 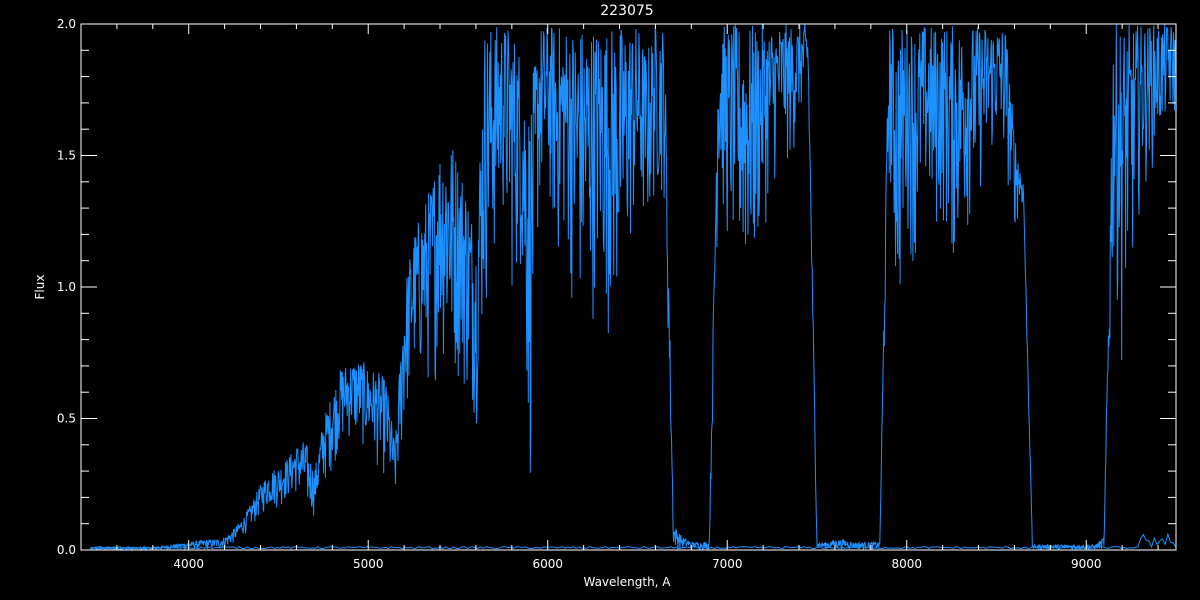 I want to click on x-tick-label: 6000, so click(x=547, y=564).